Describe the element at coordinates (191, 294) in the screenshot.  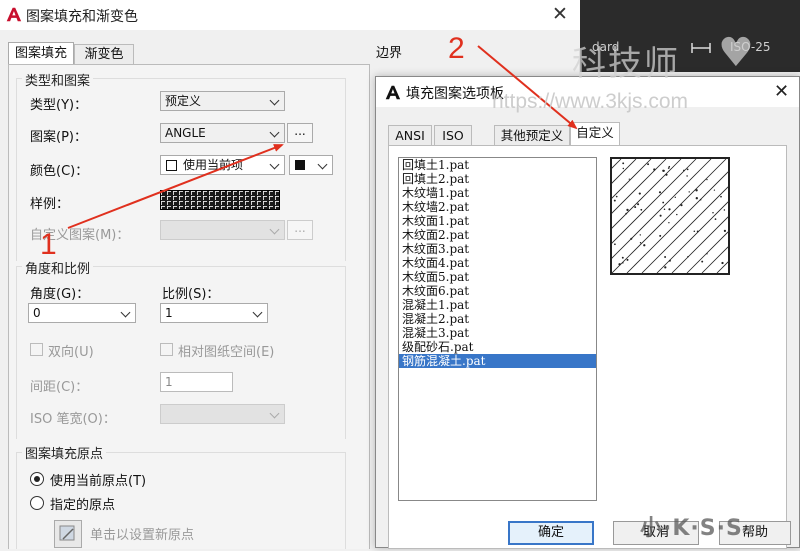
I see `scale-label: 比例(S)：` at that location.